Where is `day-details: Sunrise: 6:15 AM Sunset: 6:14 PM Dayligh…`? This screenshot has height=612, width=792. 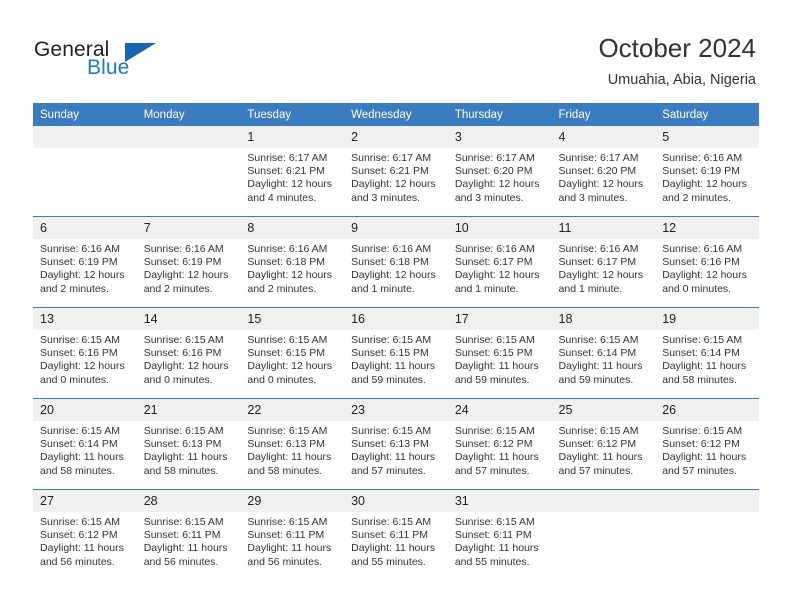
day-details: Sunrise: 6:15 AM Sunset: 6:14 PM Dayligh… is located at coordinates (604, 358).